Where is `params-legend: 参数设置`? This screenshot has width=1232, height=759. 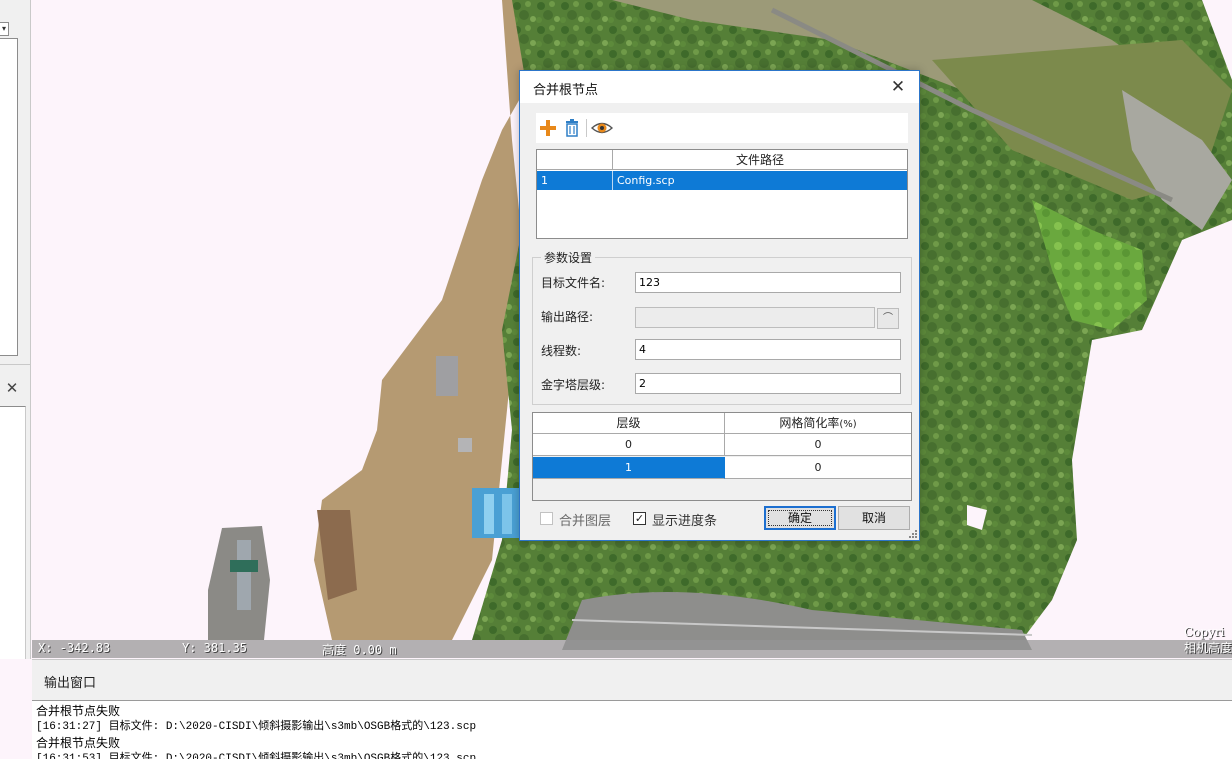
params-legend: 参数设置 is located at coordinates (568, 257).